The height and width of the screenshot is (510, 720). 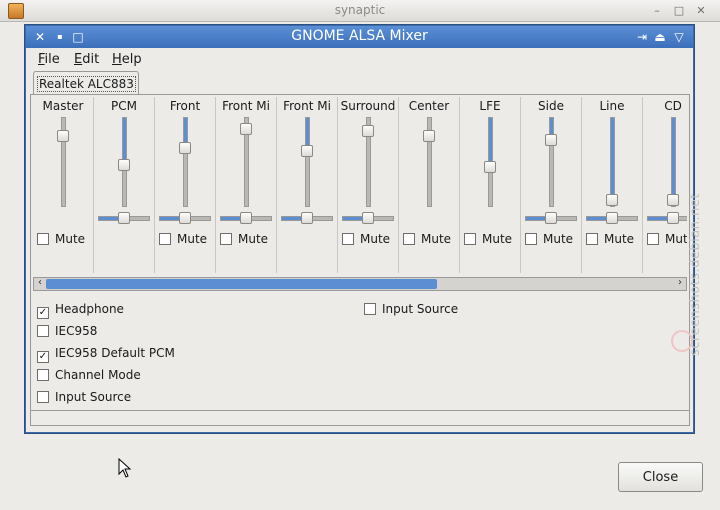 I want to click on channel-strip: Front Mute, so click(x=185, y=185).